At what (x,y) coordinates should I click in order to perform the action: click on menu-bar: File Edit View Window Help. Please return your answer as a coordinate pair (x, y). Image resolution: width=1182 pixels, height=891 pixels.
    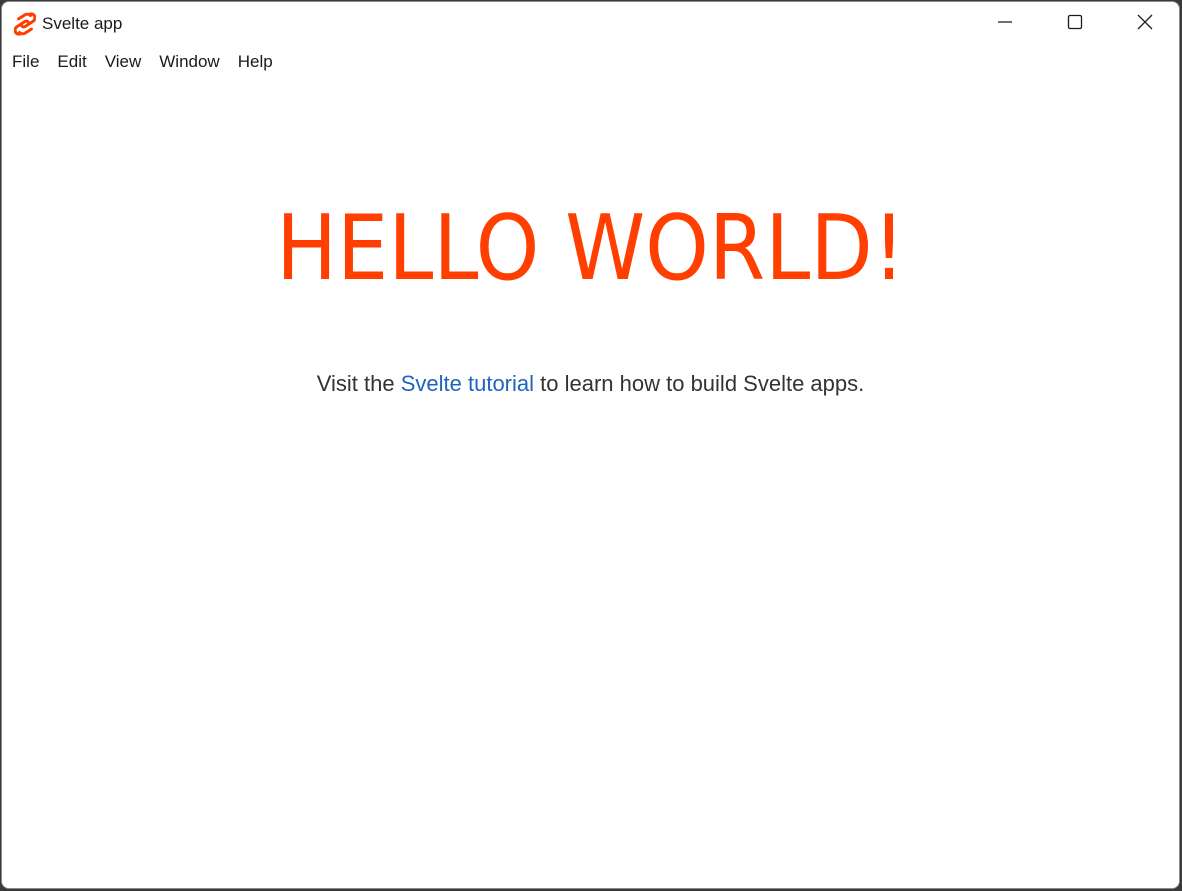
    Looking at the image, I should click on (590, 62).